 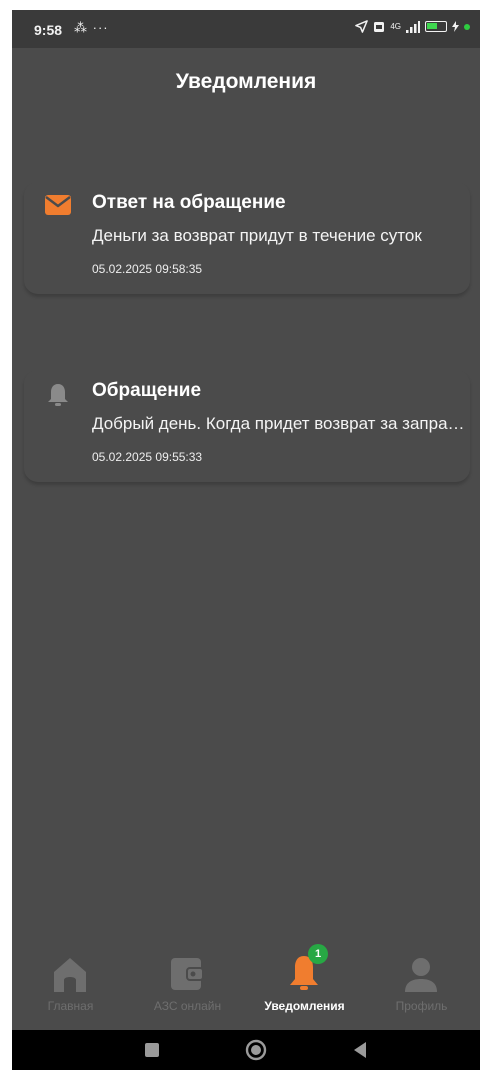 I want to click on nav-item-azs-online: АЗС онлайн, so click(x=187, y=984).